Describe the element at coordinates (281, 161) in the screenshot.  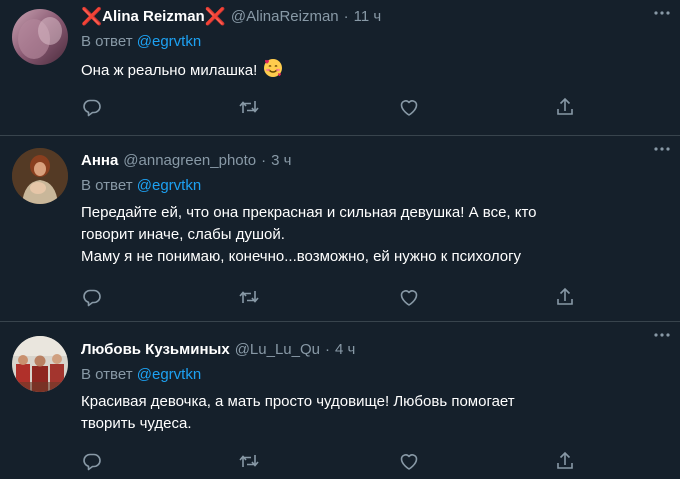
I see `timestamp: 3 ч` at that location.